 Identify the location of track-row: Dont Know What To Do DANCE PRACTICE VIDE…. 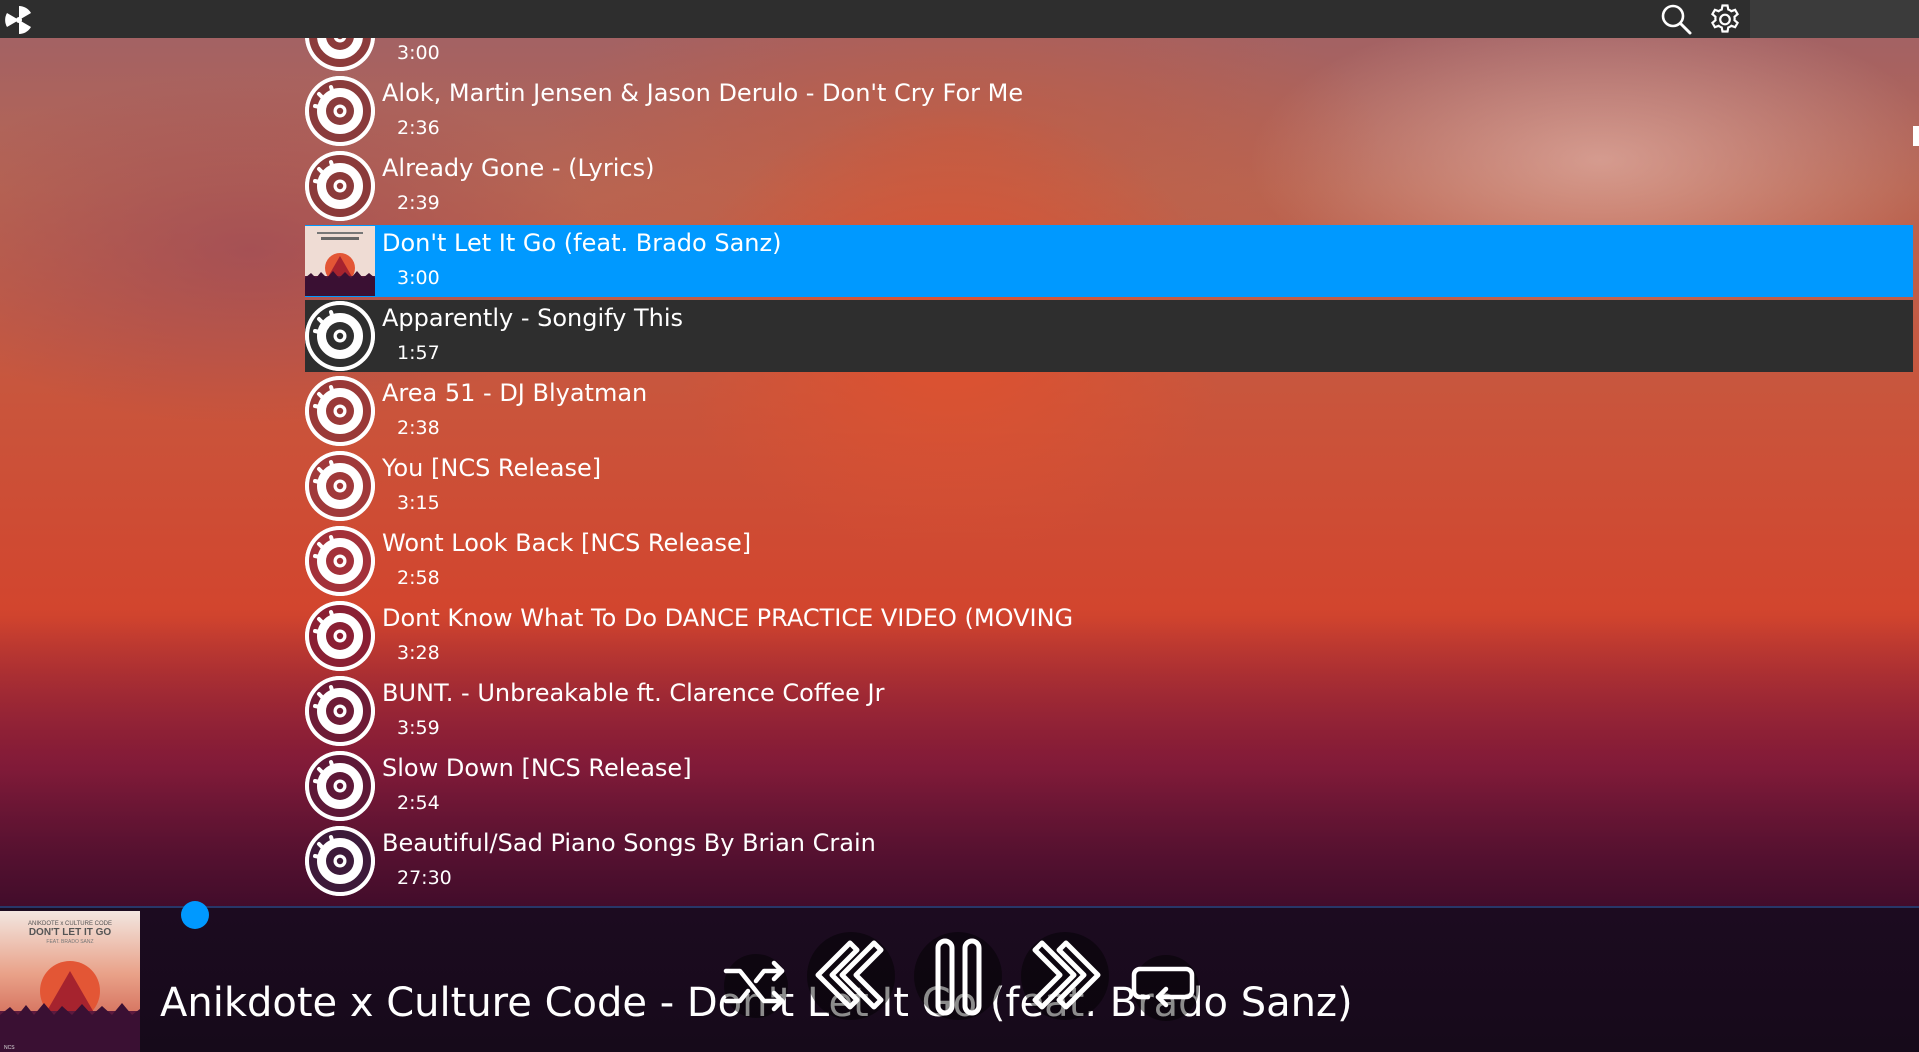
(1109, 636).